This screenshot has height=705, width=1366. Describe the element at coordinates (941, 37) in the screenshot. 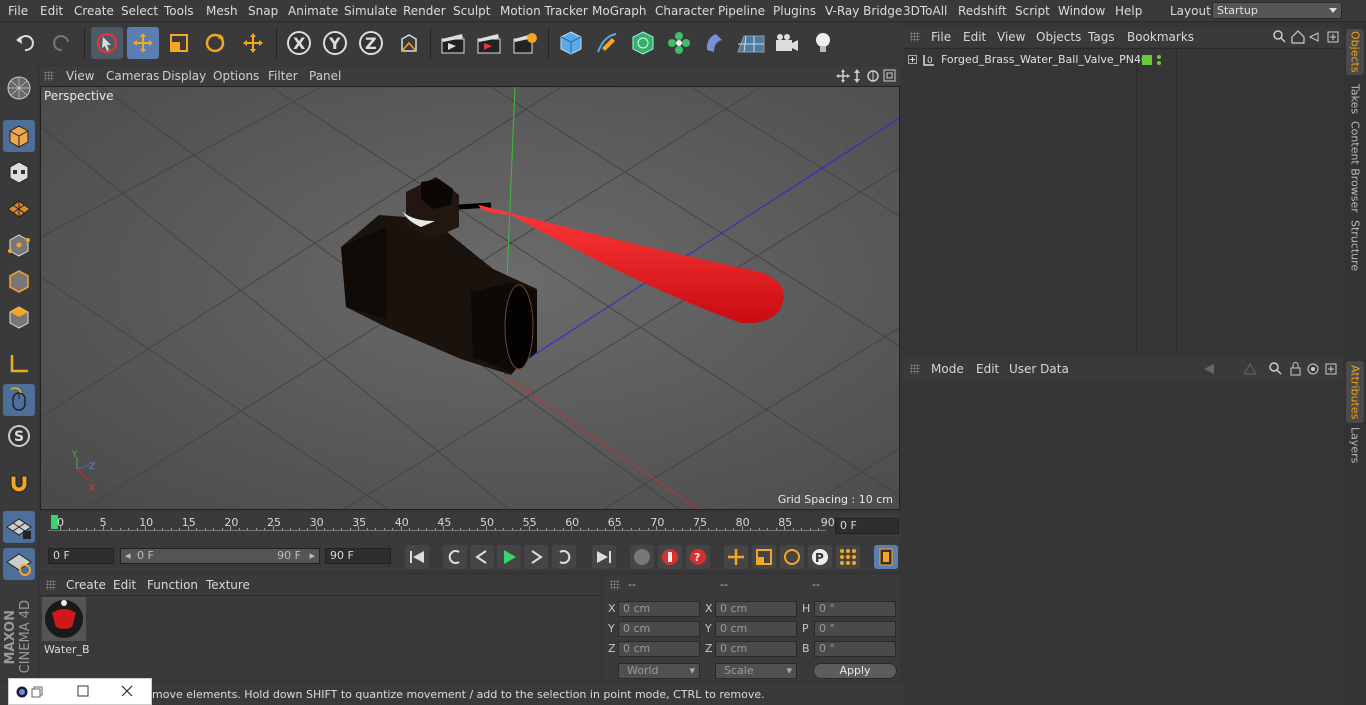

I see `objects-menu-file: File` at that location.